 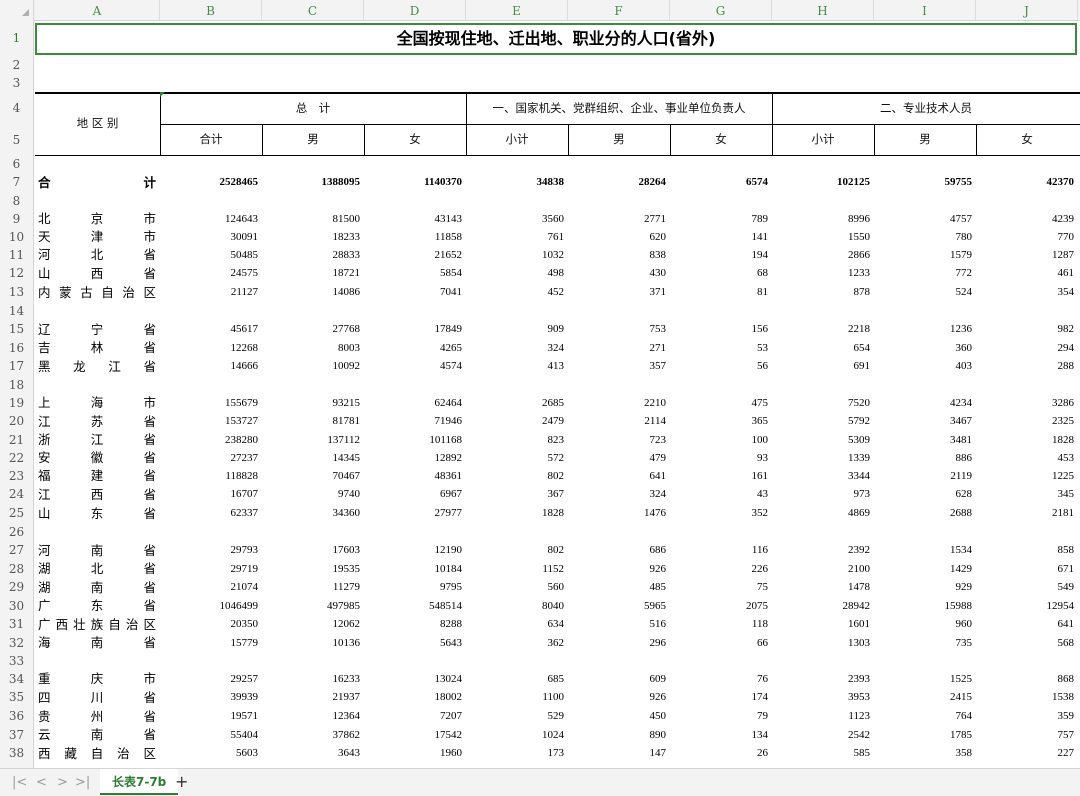 What do you see at coordinates (617, 513) in the screenshot?
I see `data-cell: 1476` at bounding box center [617, 513].